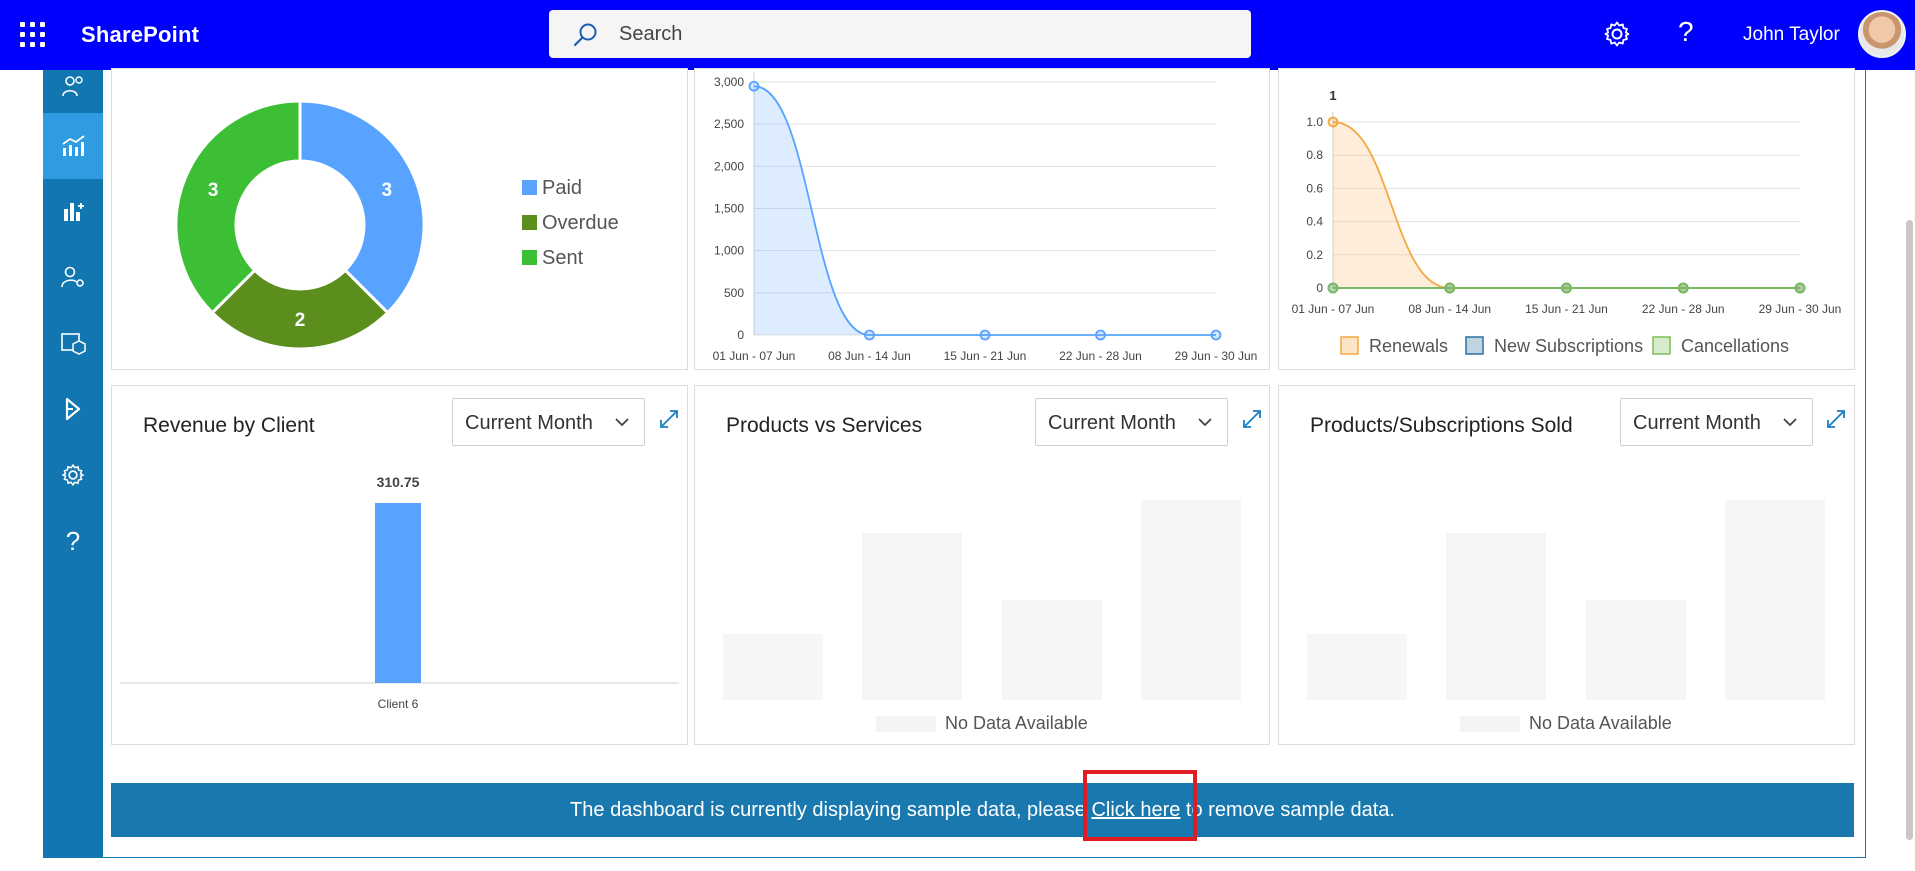 This screenshot has width=1915, height=871. Describe the element at coordinates (985, 210) in the screenshot. I see `area-fill-series` at that location.